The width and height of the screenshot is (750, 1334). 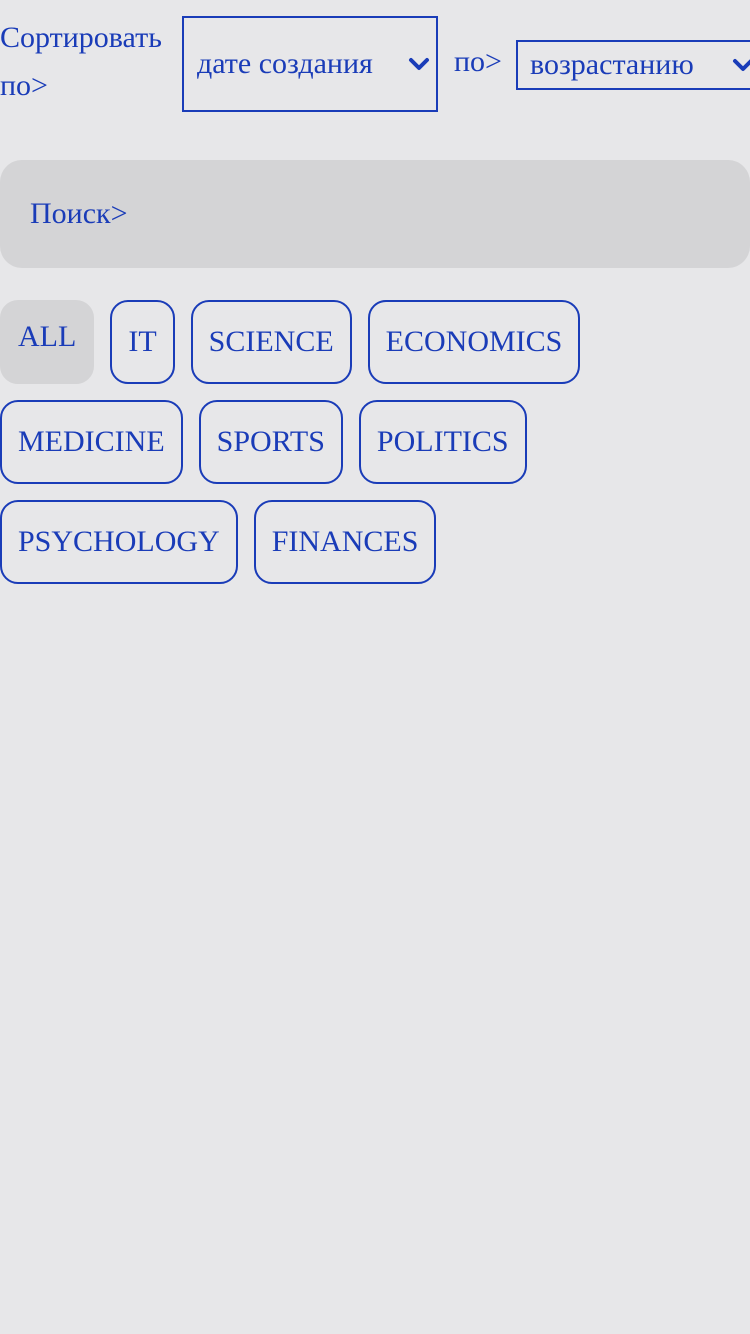 I want to click on category-chip-psychology: PSYCHOLOGY, so click(x=119, y=542).